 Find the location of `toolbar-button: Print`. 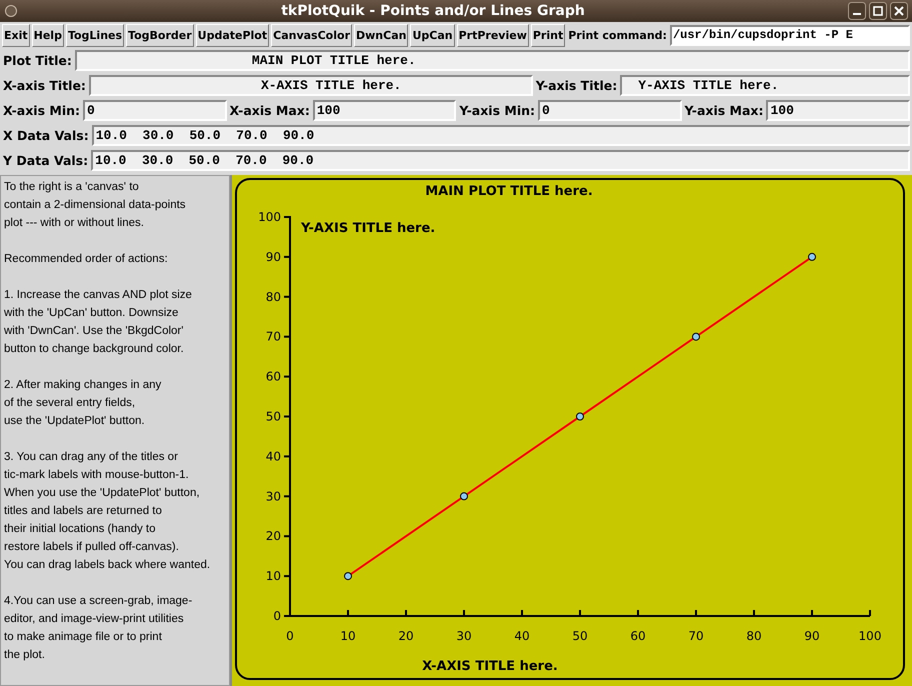

toolbar-button: Print is located at coordinates (548, 35).